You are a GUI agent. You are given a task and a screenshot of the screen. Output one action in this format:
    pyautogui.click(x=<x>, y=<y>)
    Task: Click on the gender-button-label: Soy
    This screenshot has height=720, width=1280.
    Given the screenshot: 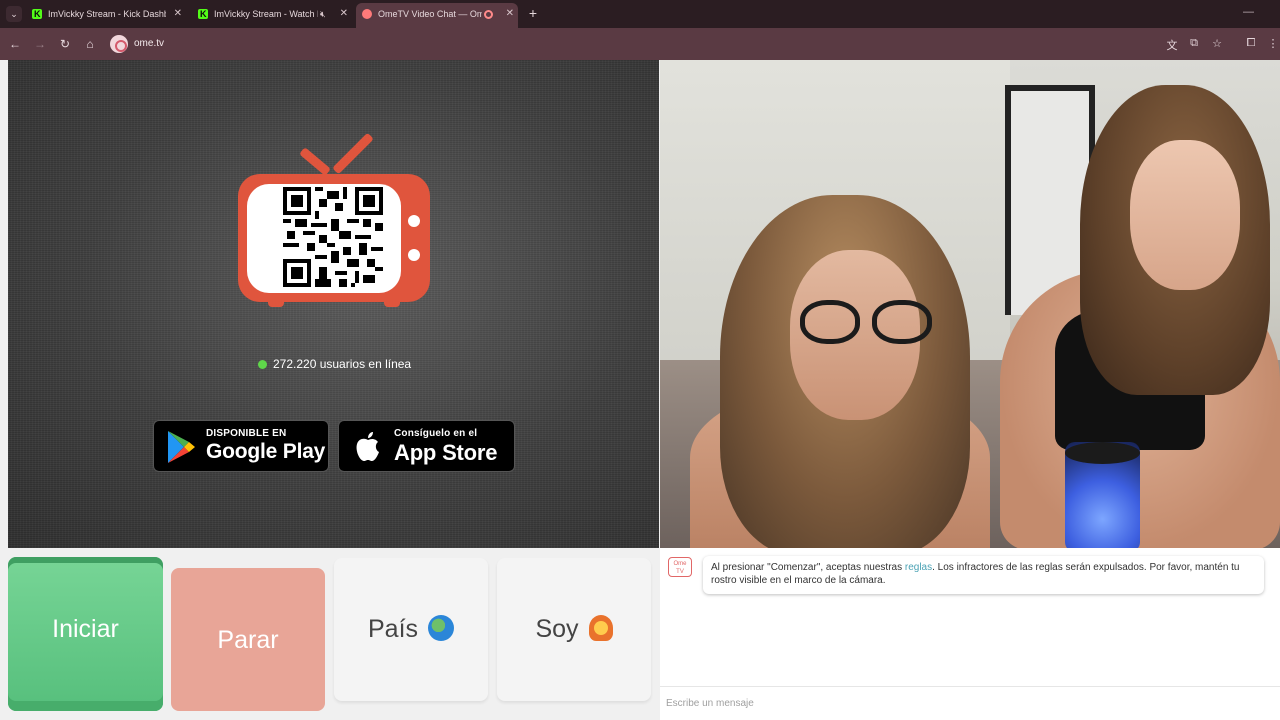 What is the action you would take?
    pyautogui.click(x=557, y=629)
    